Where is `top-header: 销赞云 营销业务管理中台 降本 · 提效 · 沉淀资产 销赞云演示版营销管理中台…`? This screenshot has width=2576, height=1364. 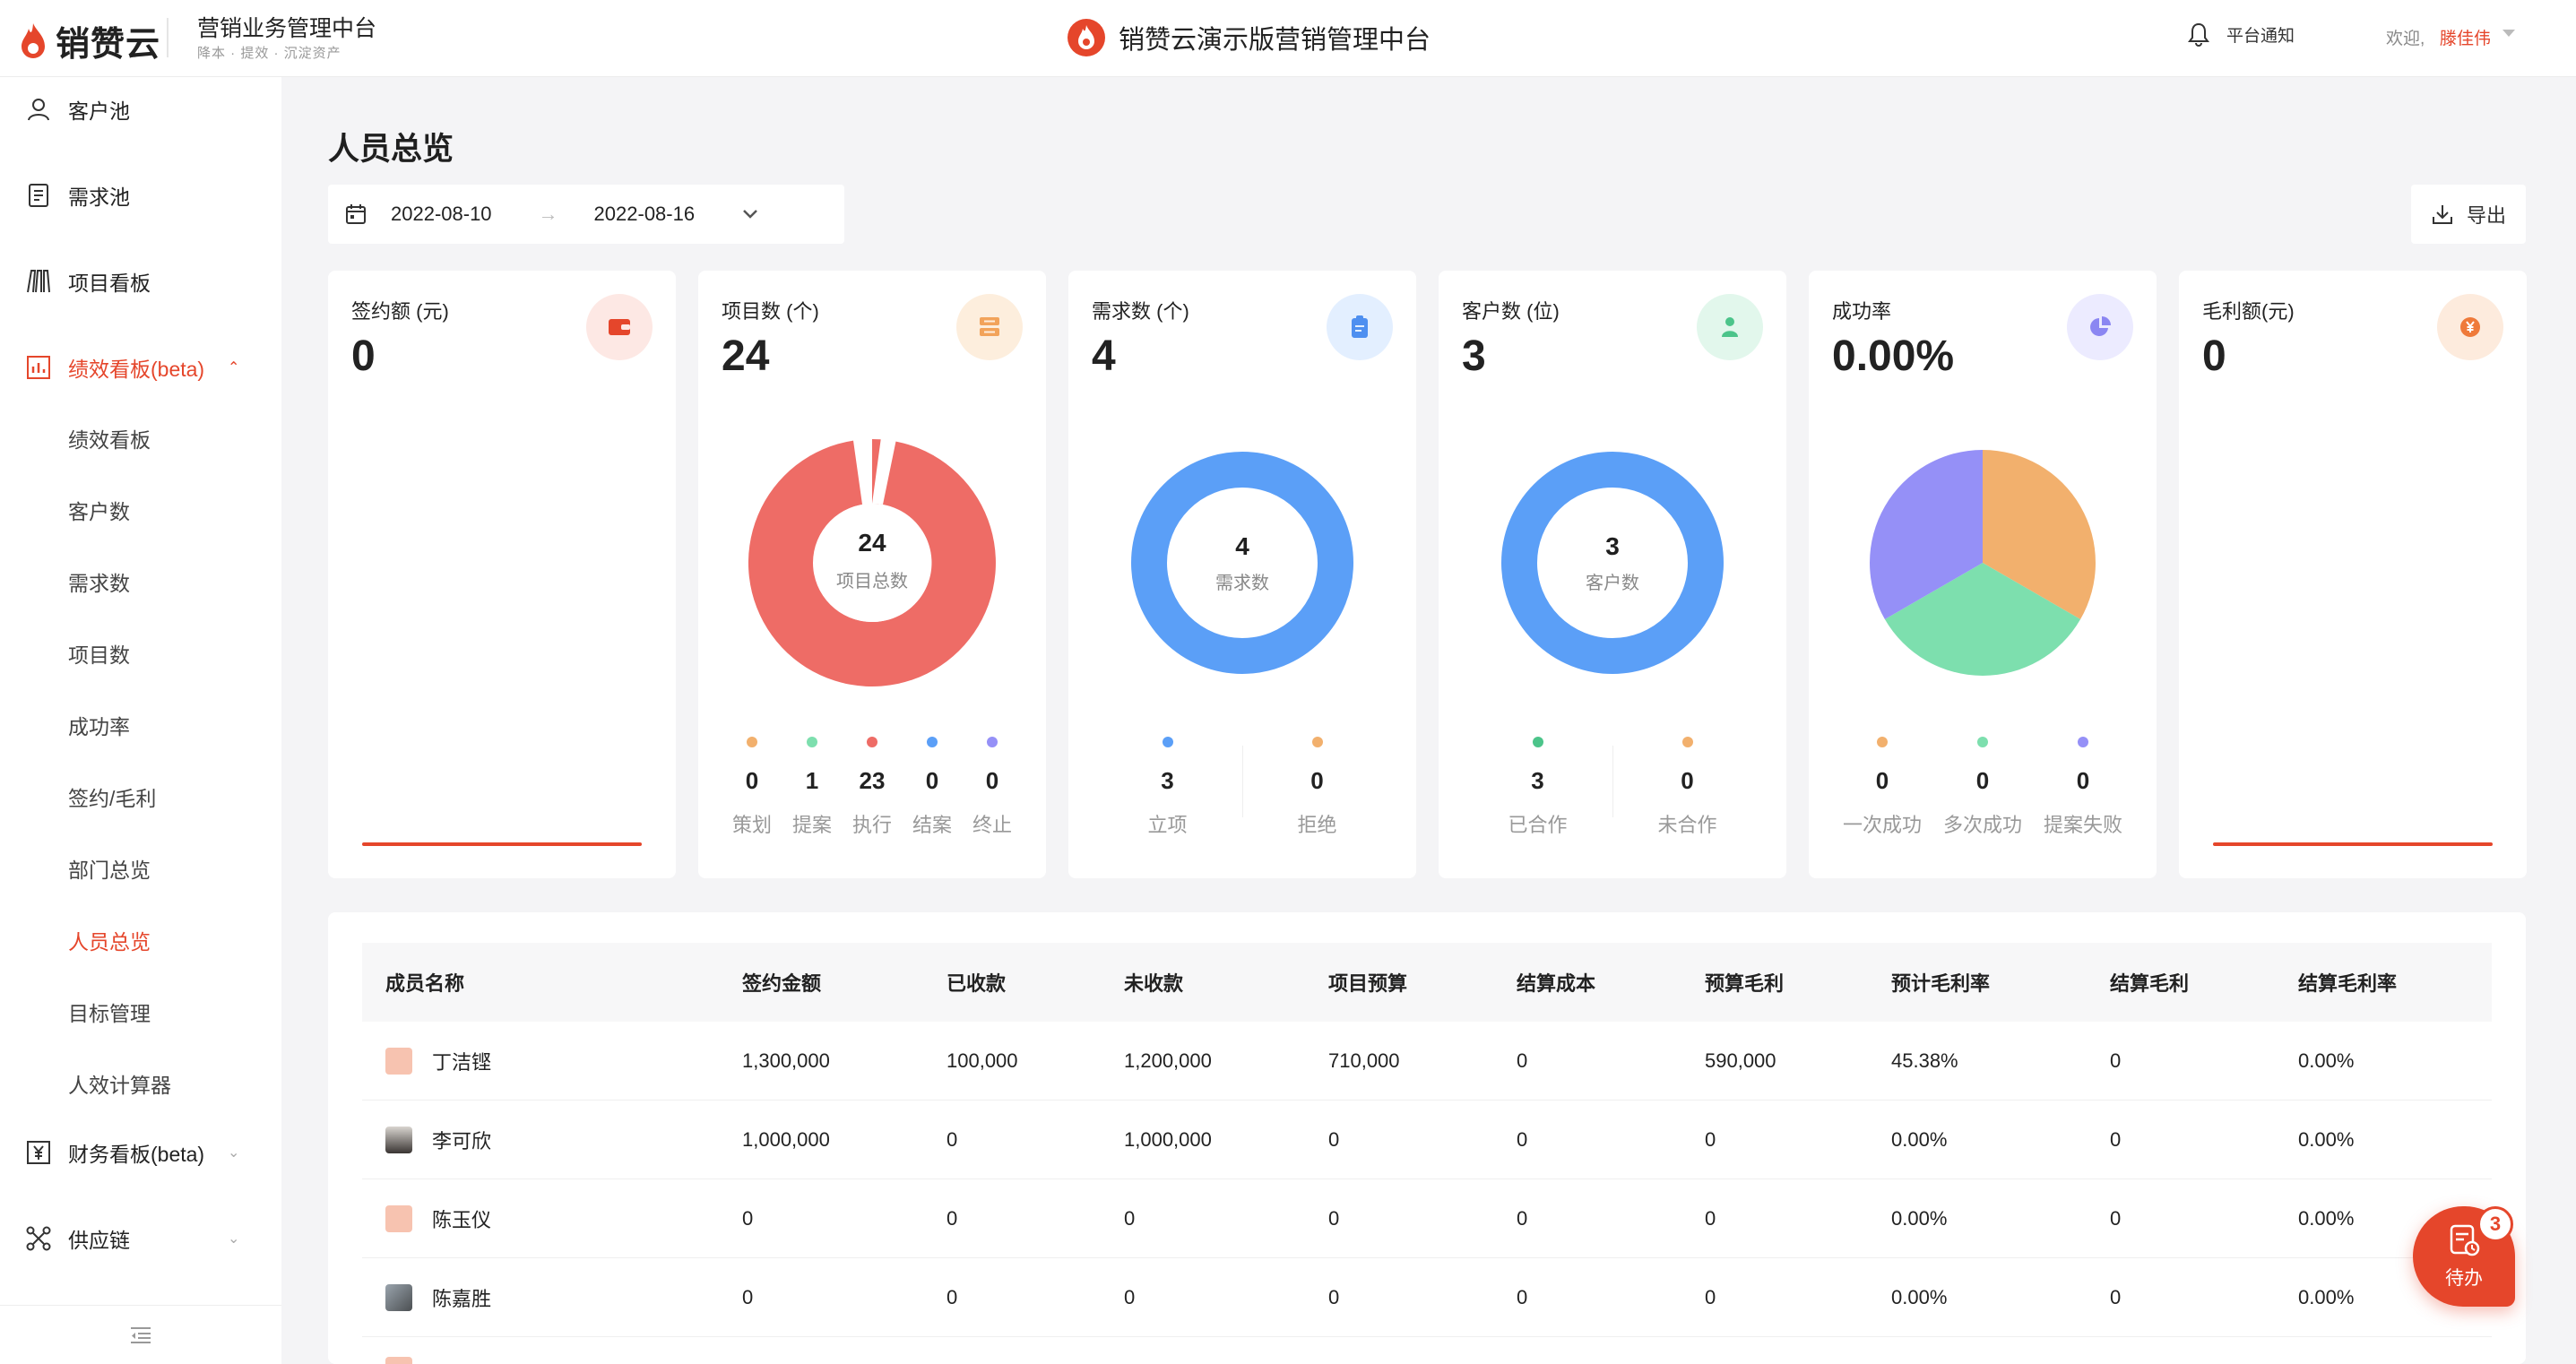 top-header: 销赞云 营销业务管理中台 降本 · 提效 · 沉淀资产 销赞云演示版营销管理中台… is located at coordinates (1288, 38).